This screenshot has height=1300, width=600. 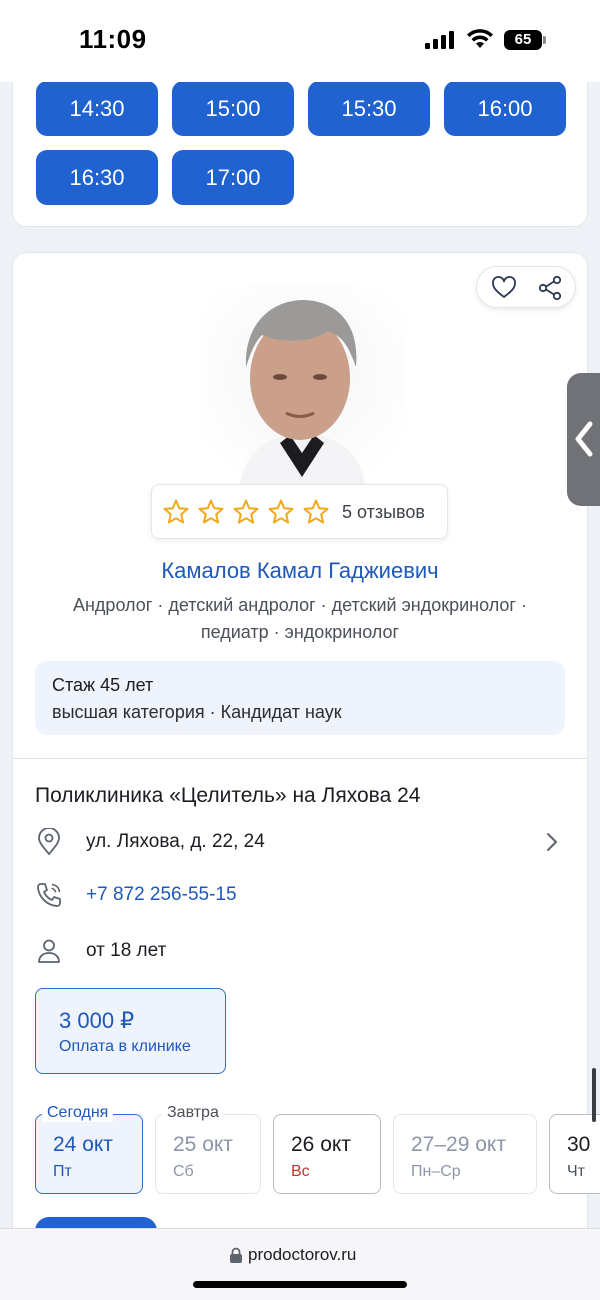 I want to click on date-tab: 30 Чт, so click(x=574, y=1154).